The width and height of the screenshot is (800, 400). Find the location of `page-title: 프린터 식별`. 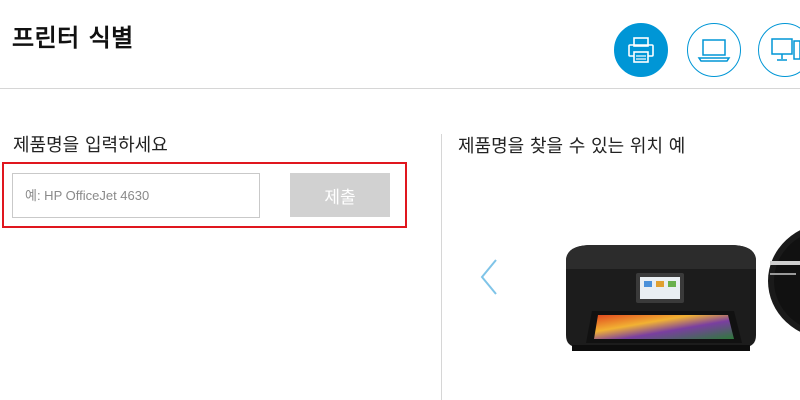

page-title: 프린터 식별 is located at coordinates (73, 38).